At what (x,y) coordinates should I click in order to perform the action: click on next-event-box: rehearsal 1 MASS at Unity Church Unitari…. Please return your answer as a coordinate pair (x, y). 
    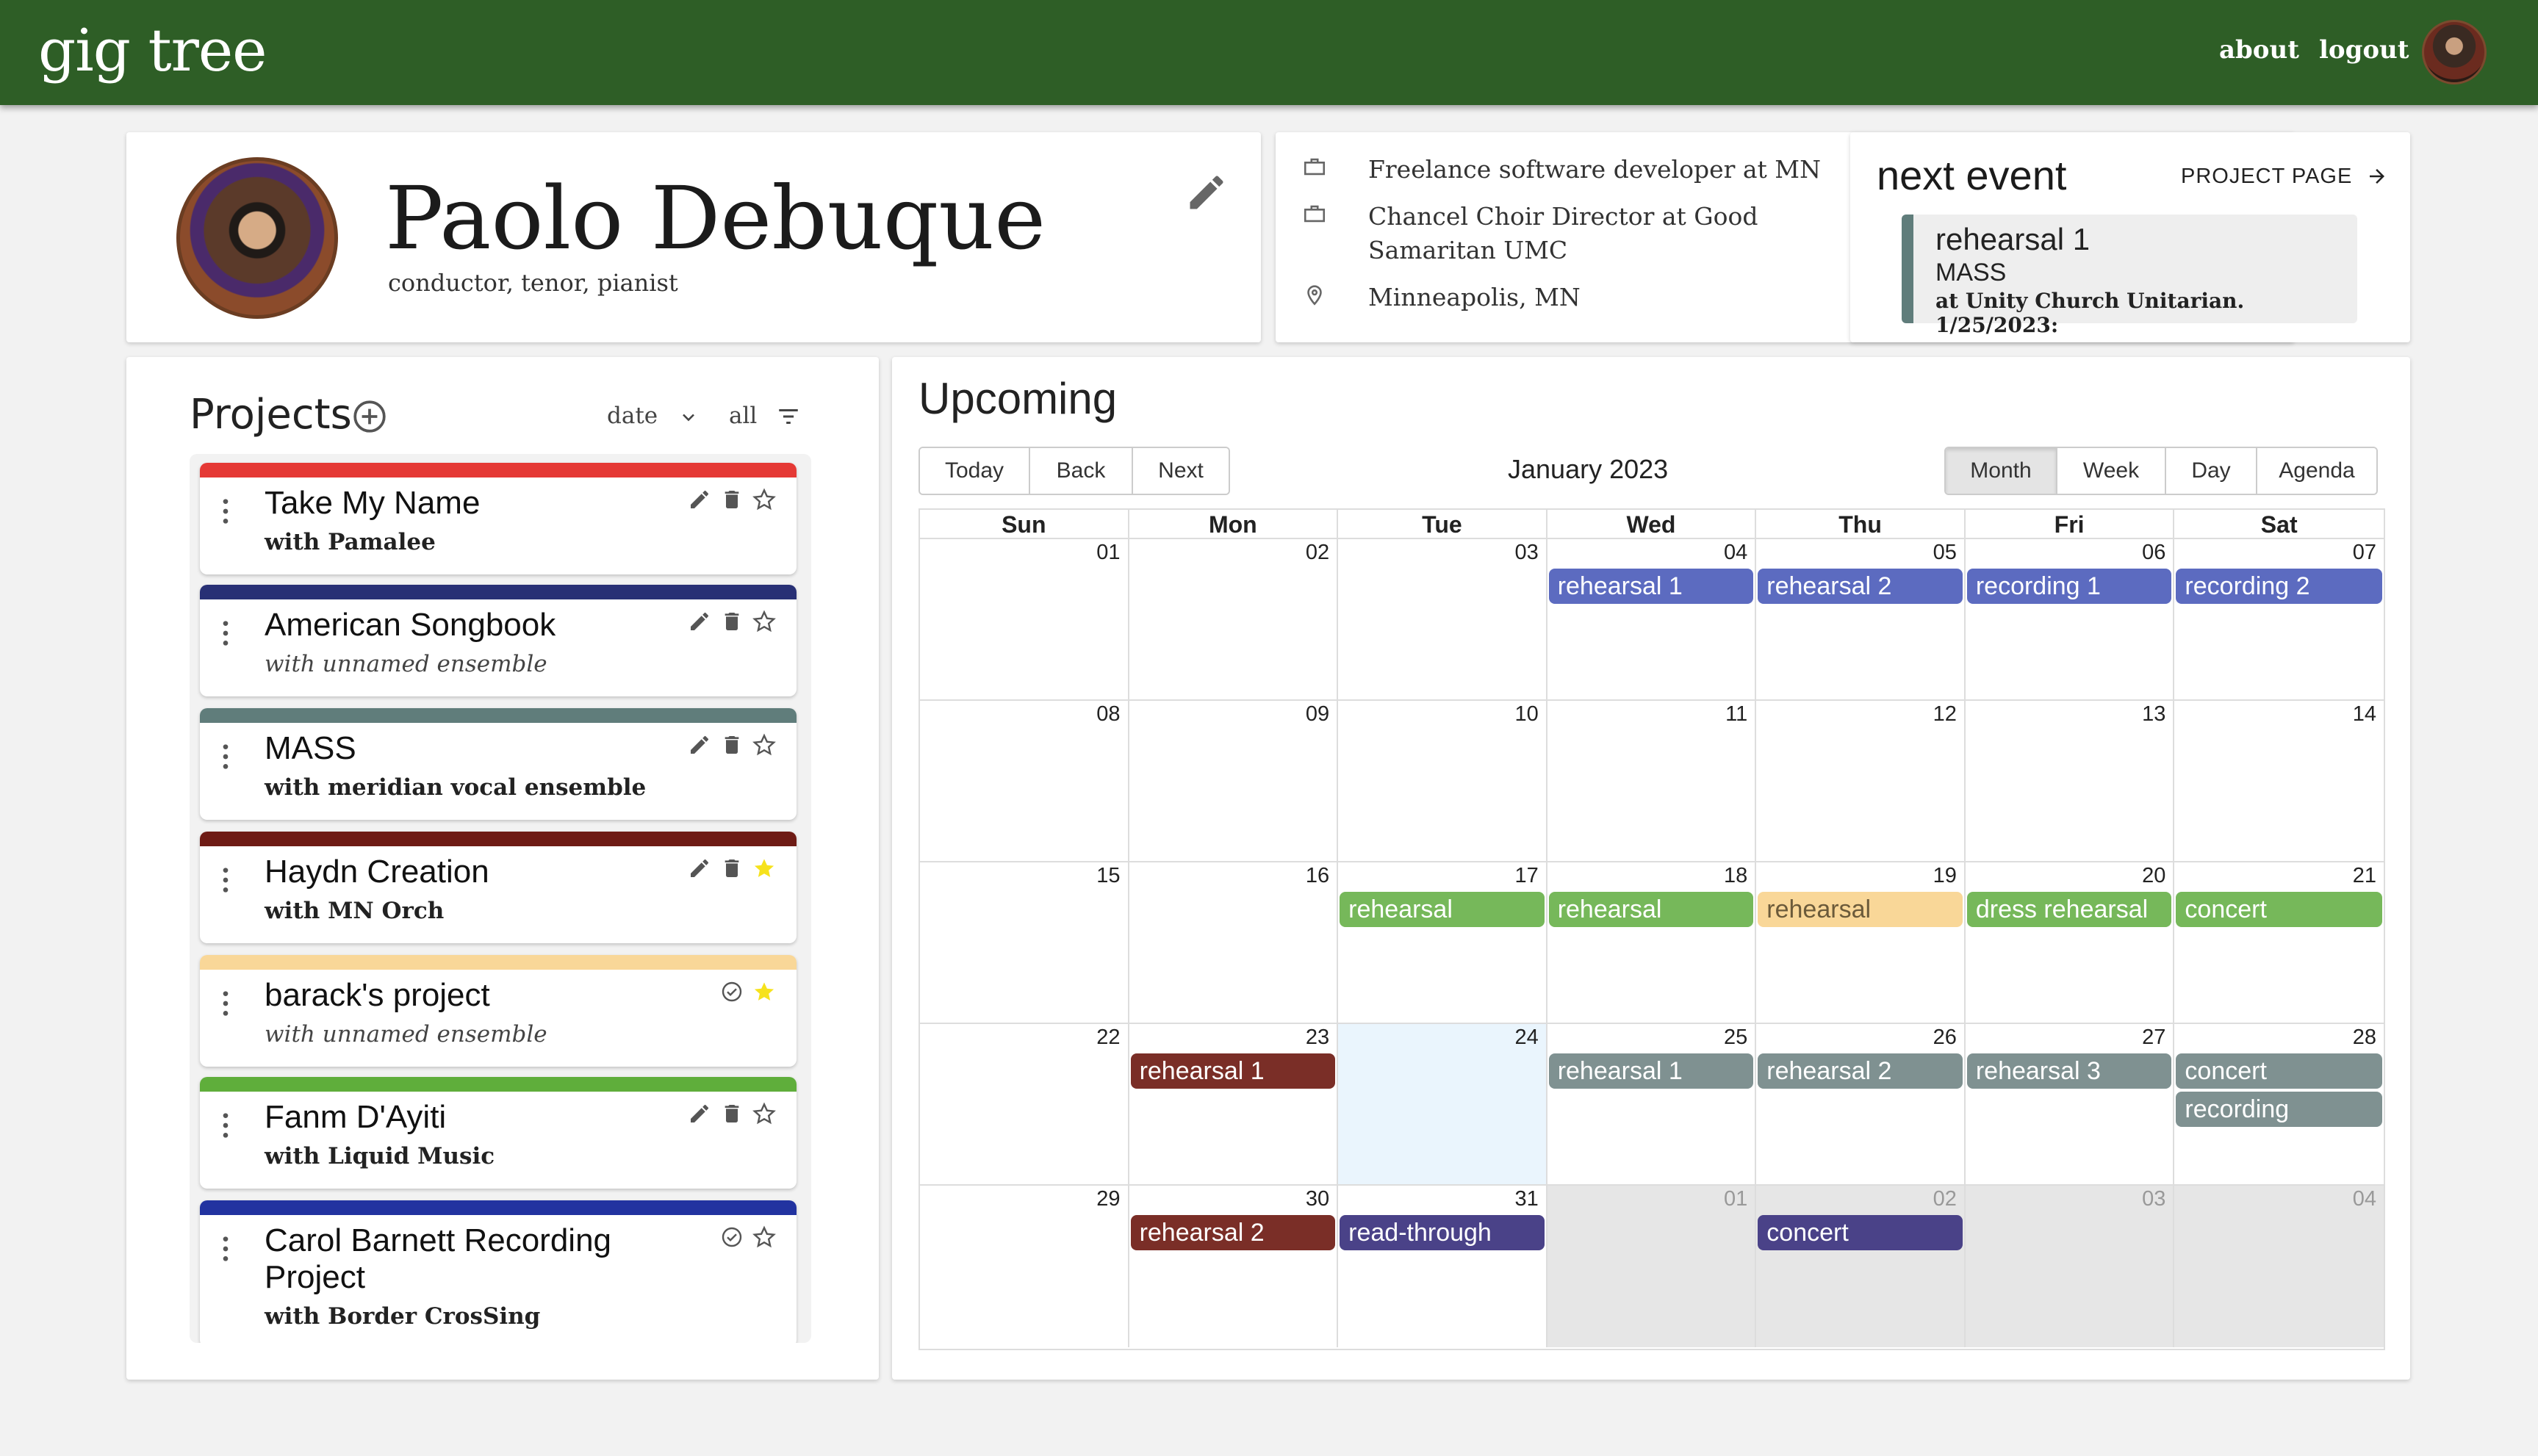
    Looking at the image, I should click on (2129, 276).